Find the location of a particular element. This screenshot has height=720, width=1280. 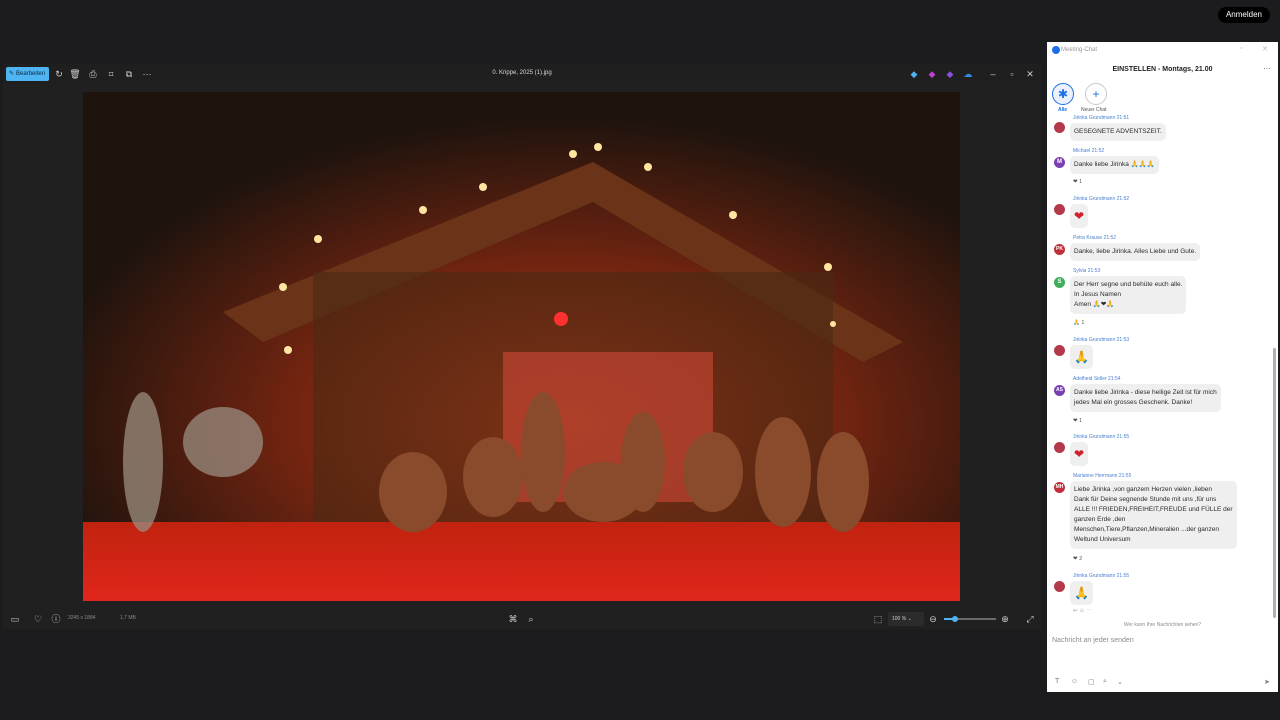

message-sender: Marianne Herrmann 21:55 is located at coordinates (1102, 476).